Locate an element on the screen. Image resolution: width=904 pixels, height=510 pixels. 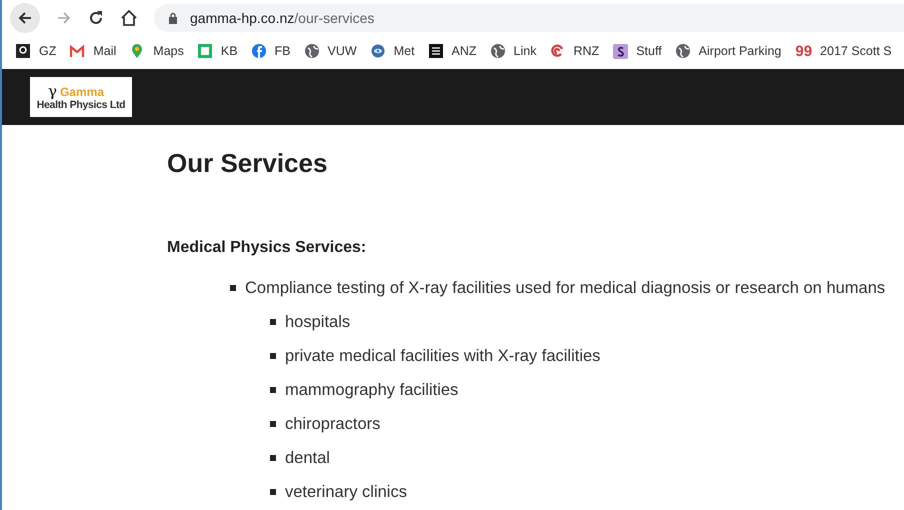
bookmark: Link is located at coordinates (513, 51).